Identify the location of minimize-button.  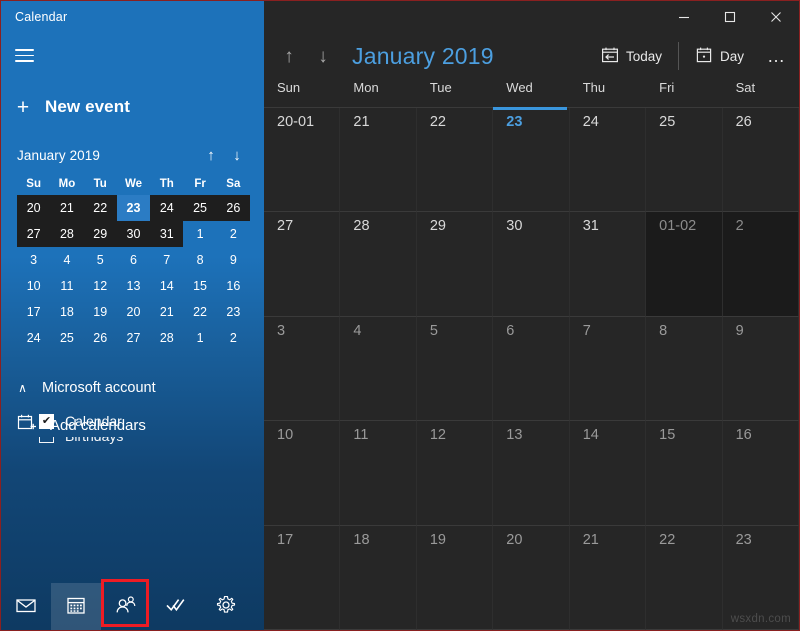
(684, 16).